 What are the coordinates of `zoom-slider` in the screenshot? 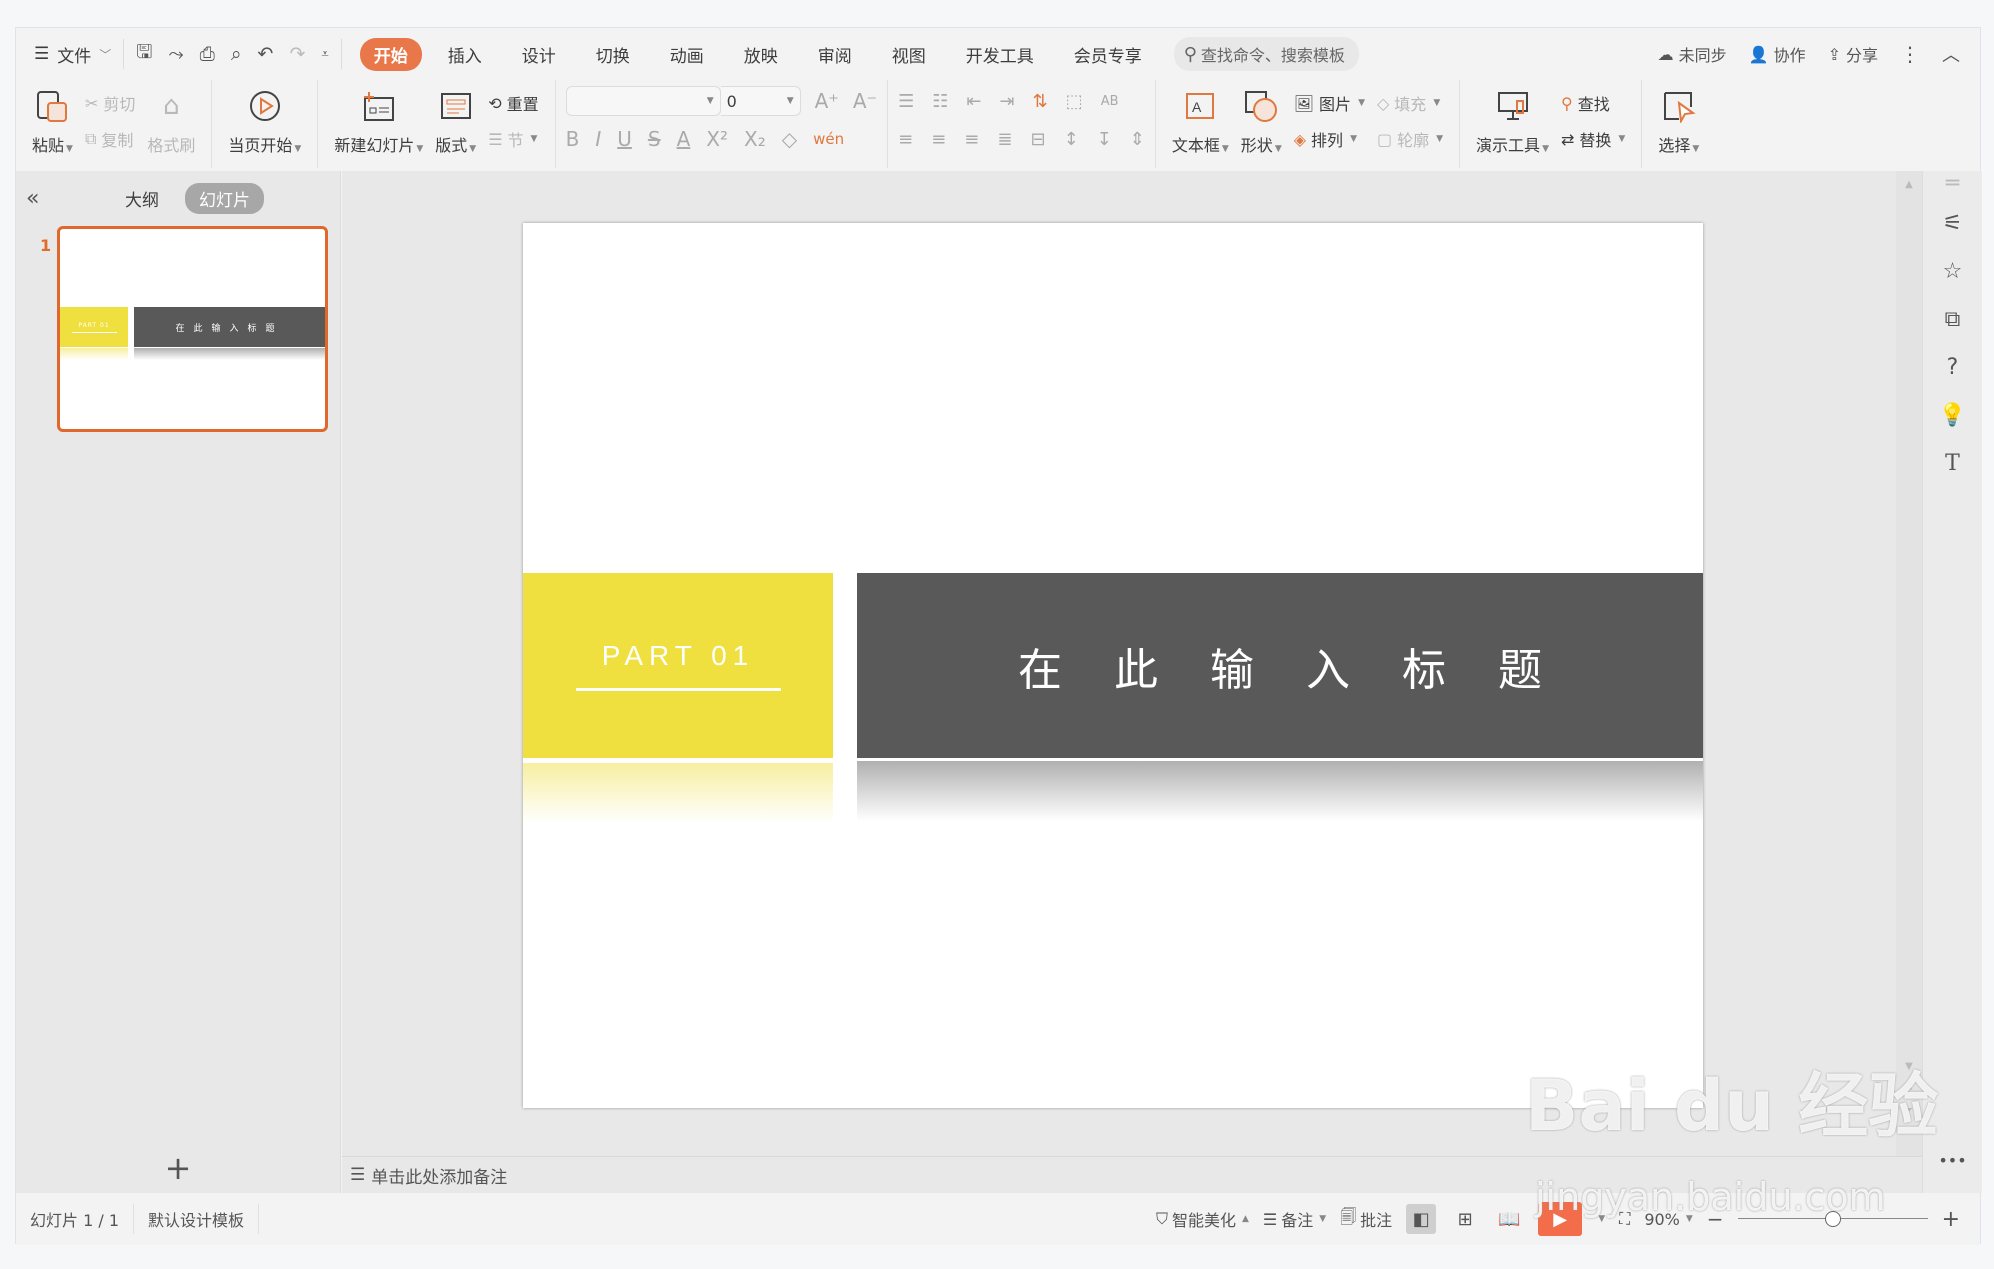 It's located at (1832, 1219).